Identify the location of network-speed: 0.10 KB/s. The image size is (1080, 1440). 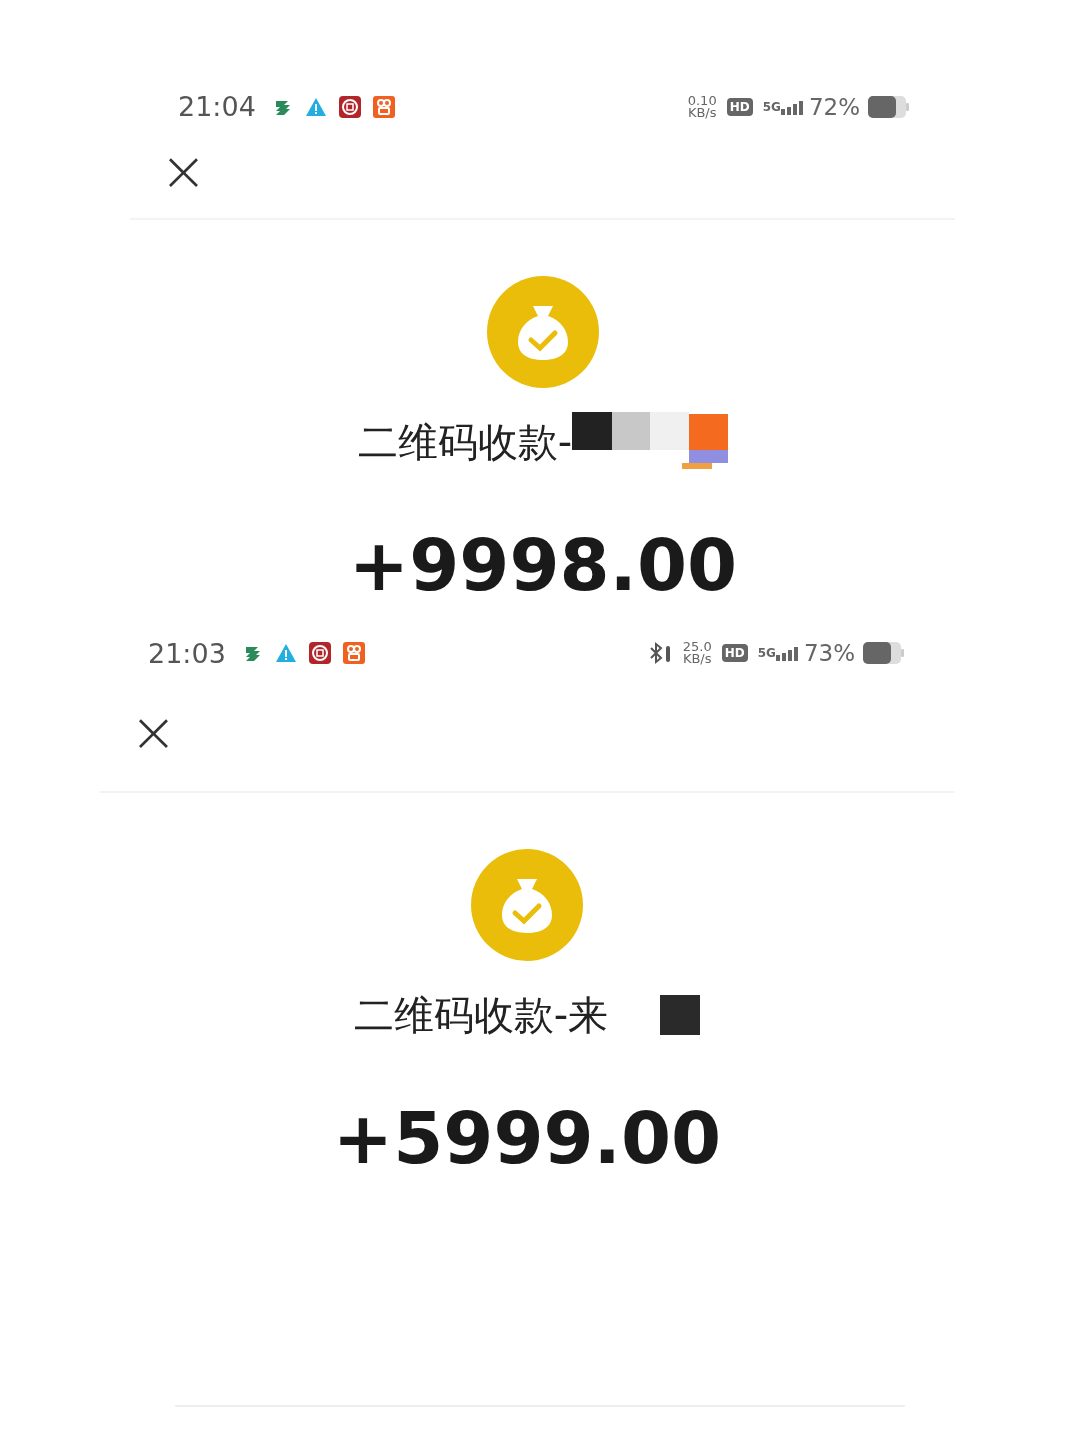
(702, 106).